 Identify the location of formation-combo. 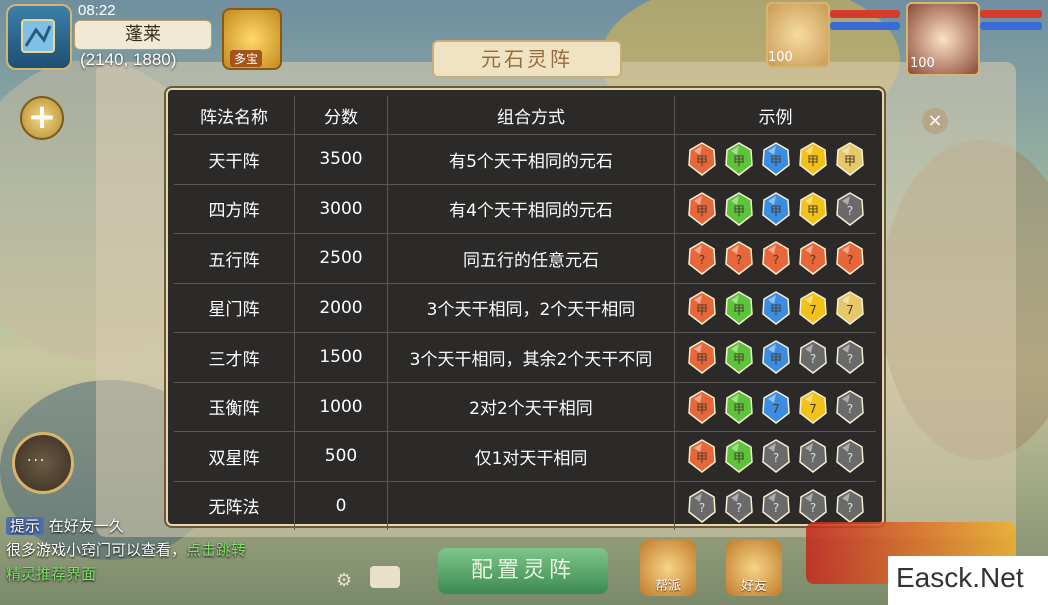
(531, 505).